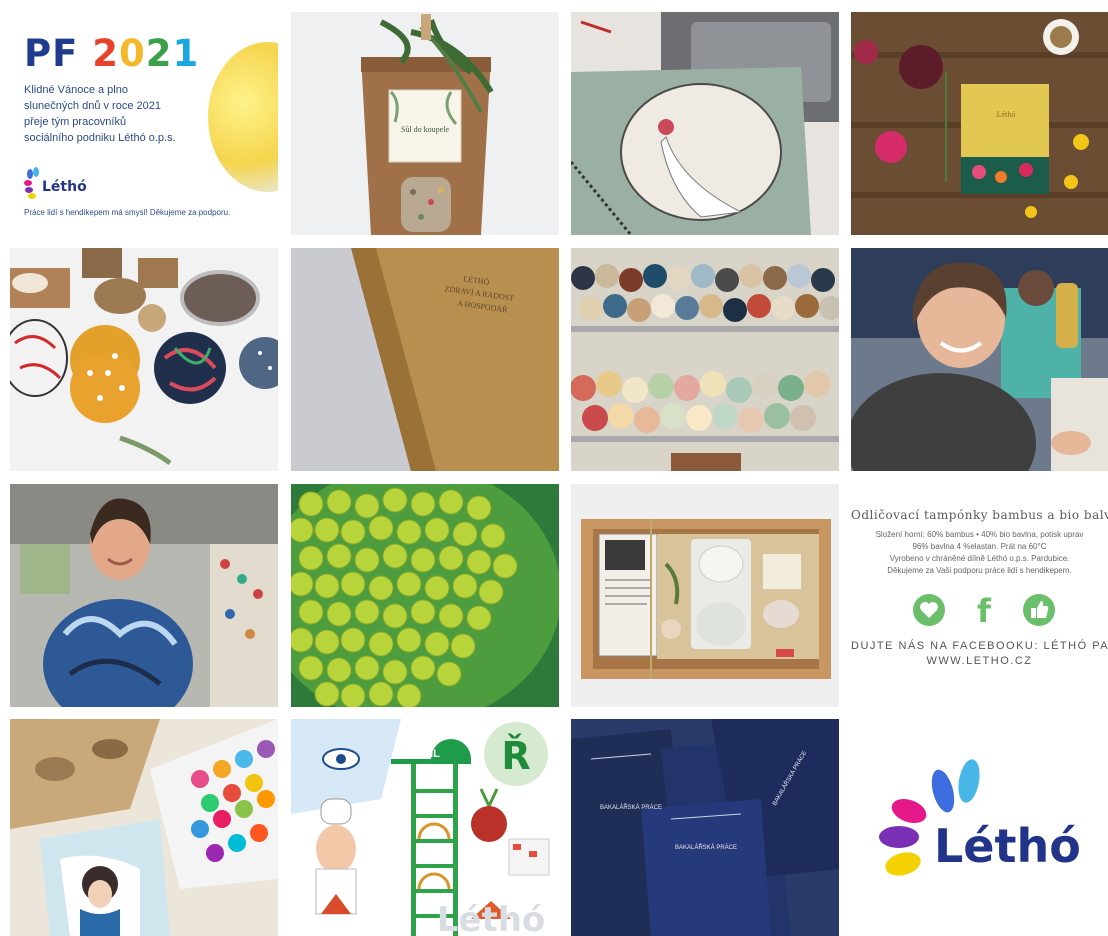 The height and width of the screenshot is (936, 1108). What do you see at coordinates (979, 515) in the screenshot?
I see `info-title: Odličovací tampónky bambus a bio balvna` at bounding box center [979, 515].